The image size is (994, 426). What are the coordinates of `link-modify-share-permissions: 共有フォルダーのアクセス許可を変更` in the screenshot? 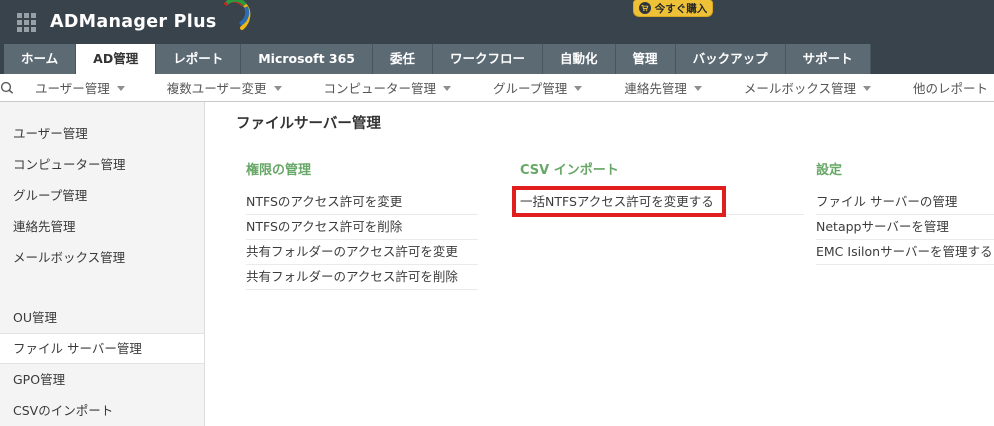 It's located at (362, 252).